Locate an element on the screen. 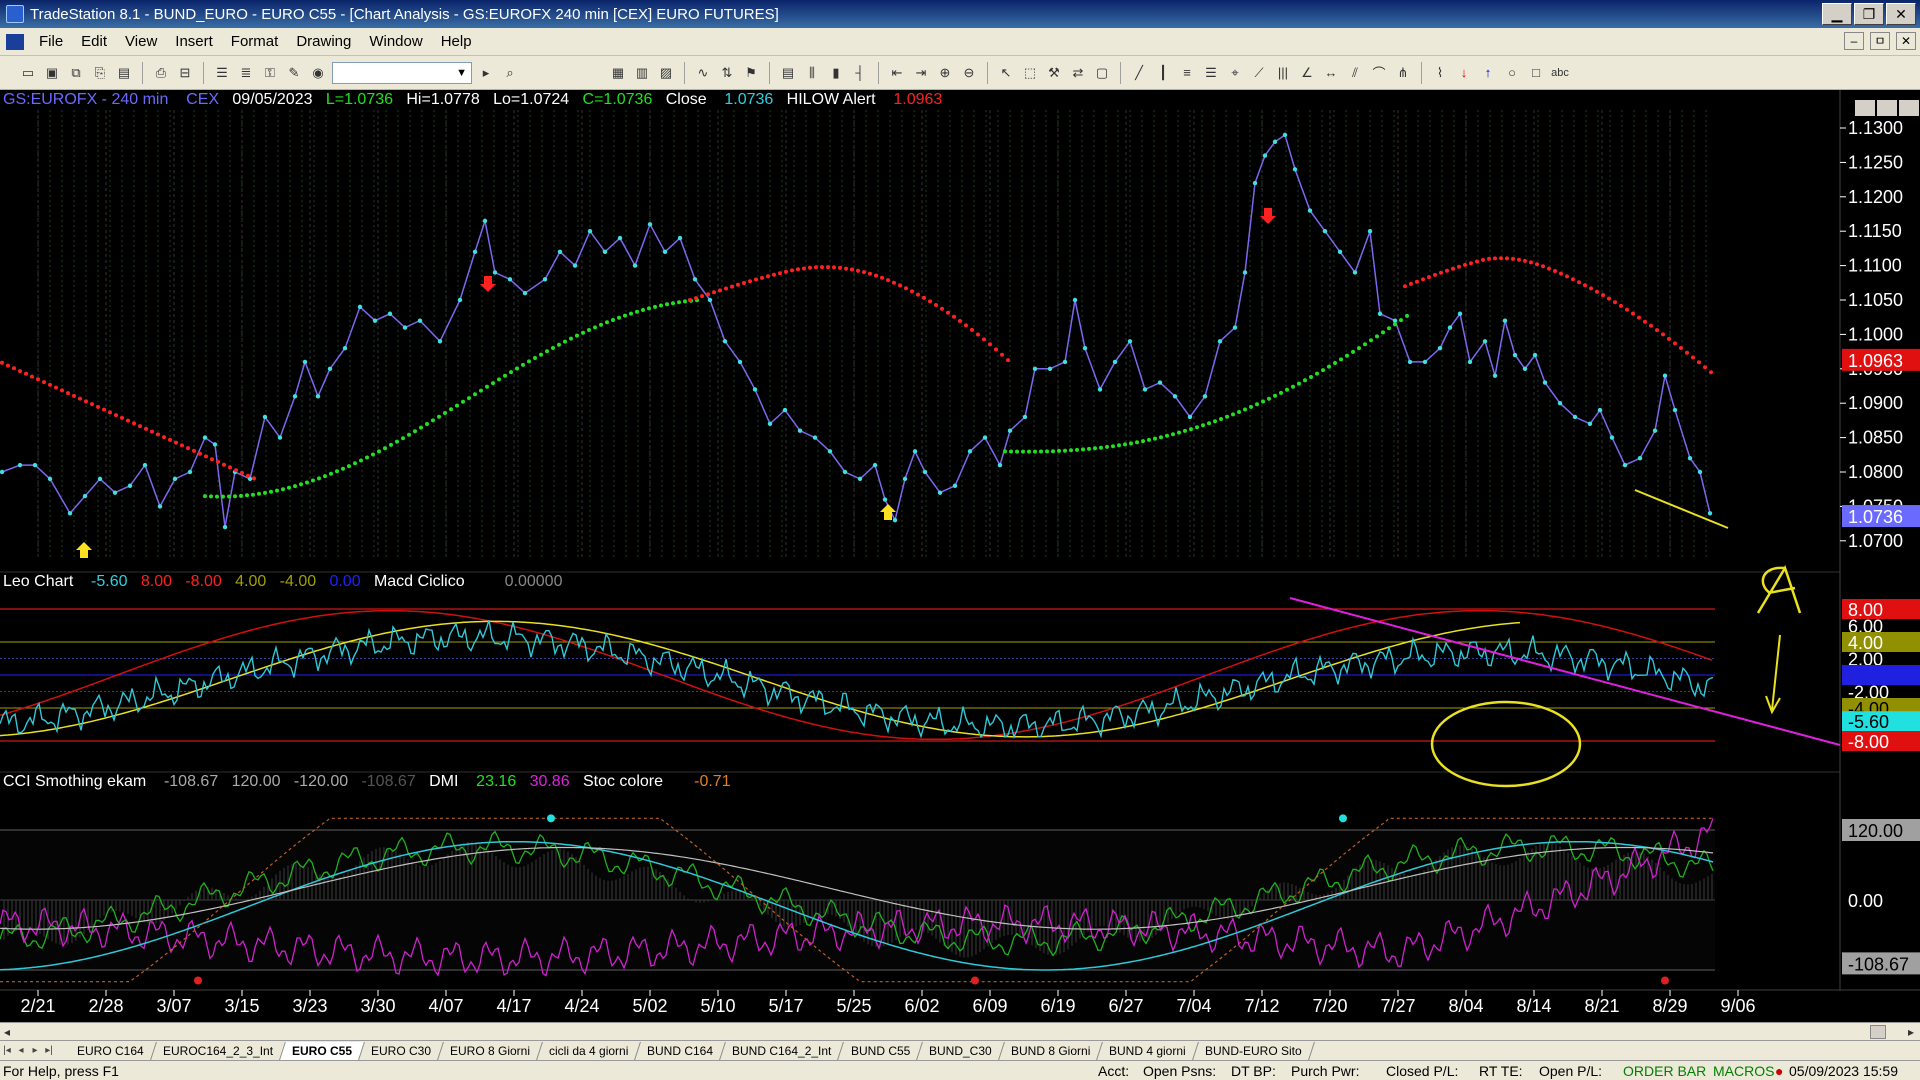 This screenshot has height=1080, width=1920. tradestation-app-icon is located at coordinates (15, 14).